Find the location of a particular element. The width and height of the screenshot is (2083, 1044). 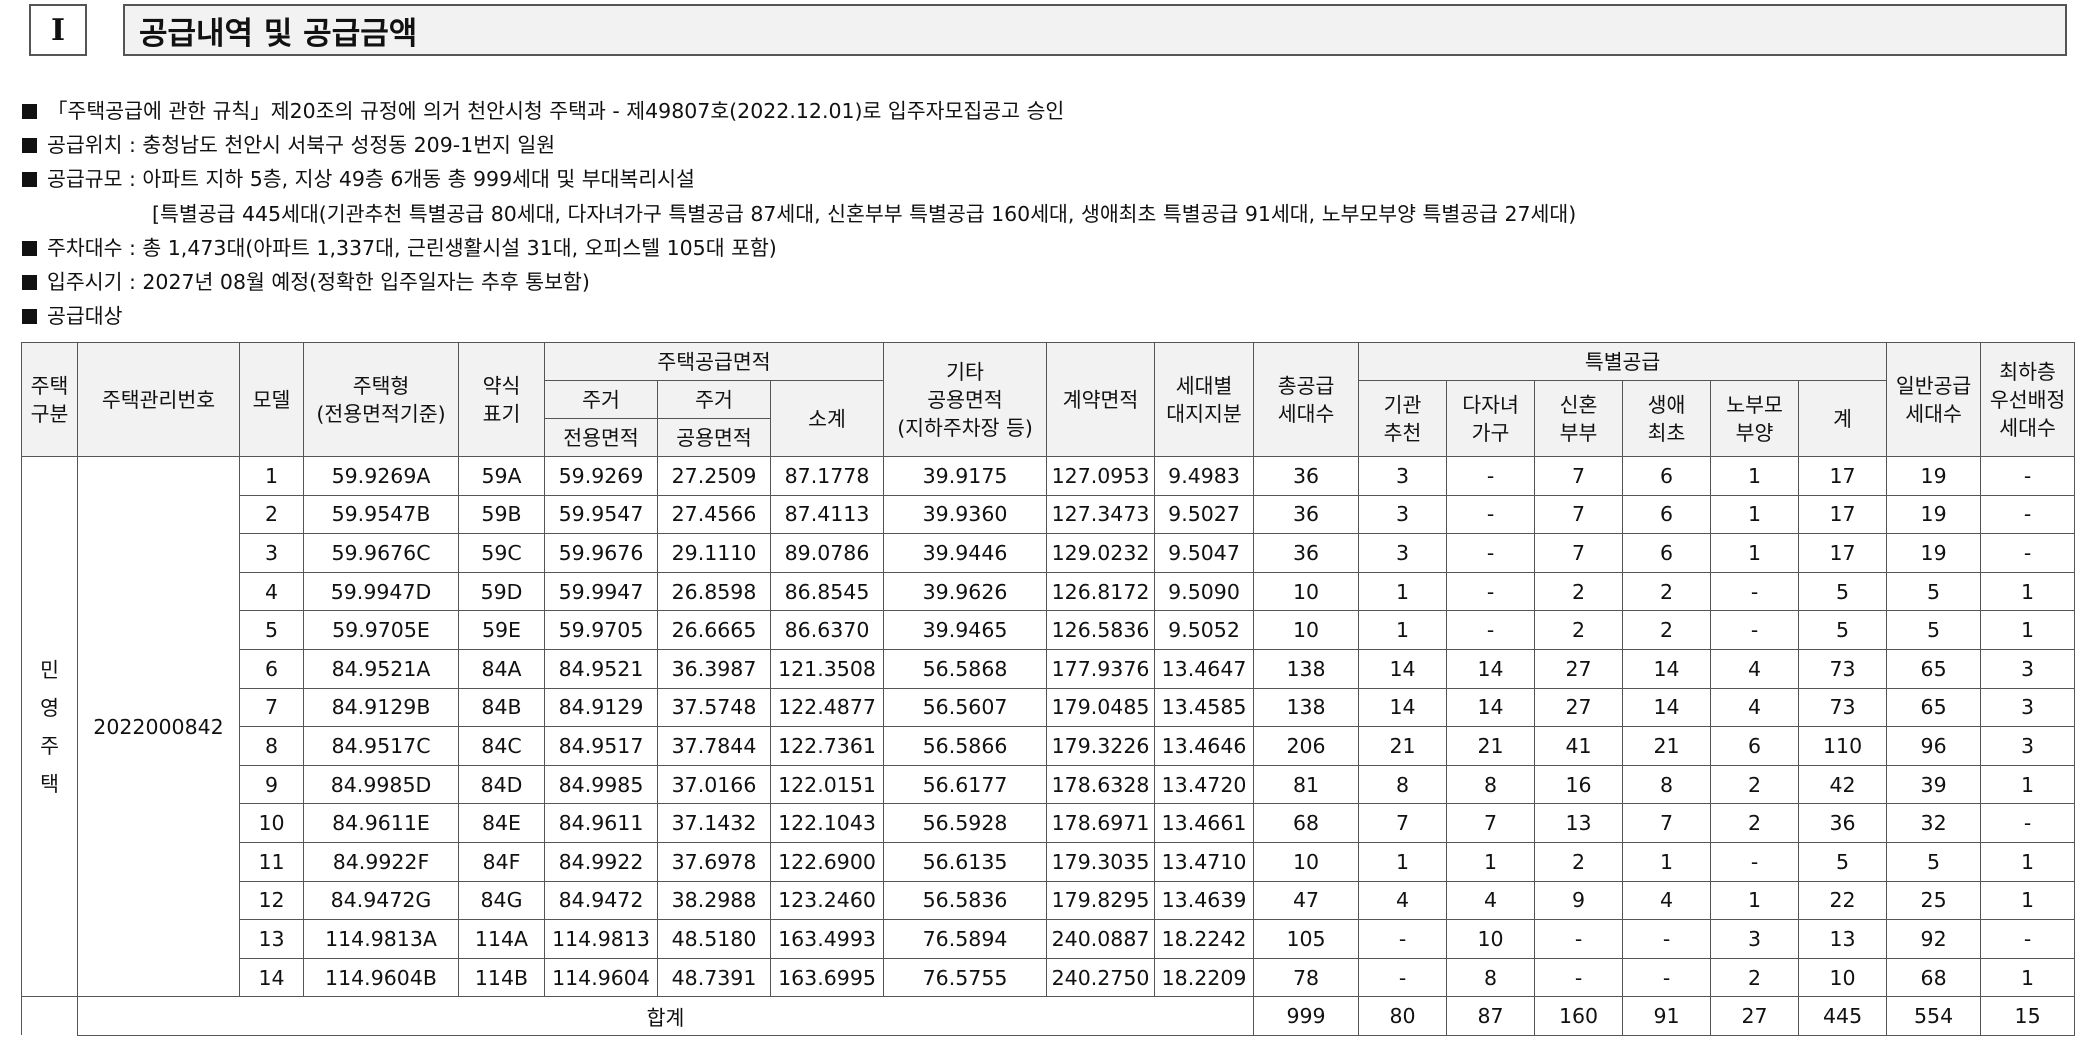

table-cell: 84.9985D is located at coordinates (381, 784).